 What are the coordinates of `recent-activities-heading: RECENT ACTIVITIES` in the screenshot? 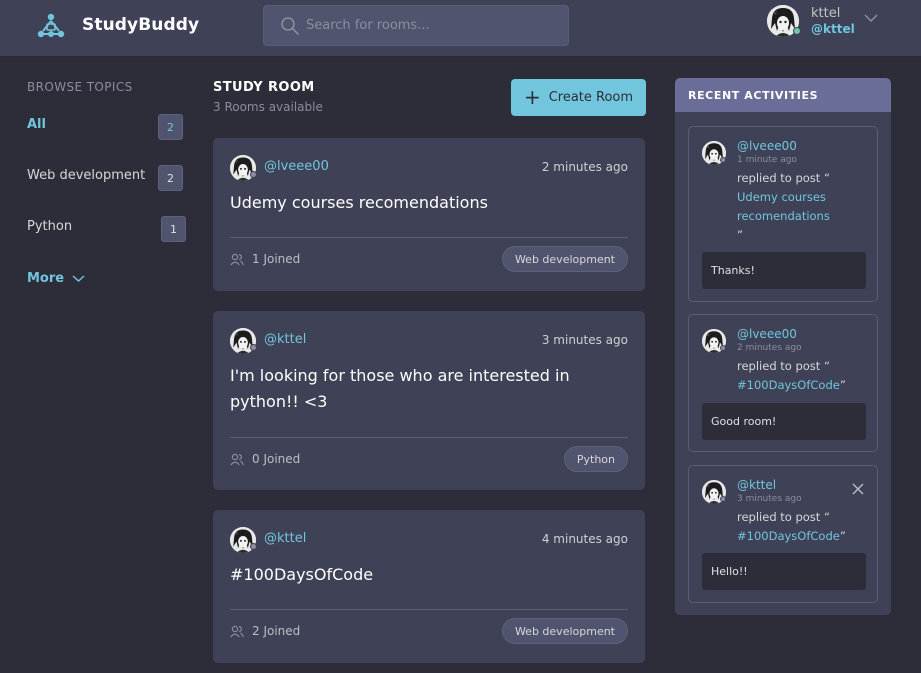 It's located at (783, 95).